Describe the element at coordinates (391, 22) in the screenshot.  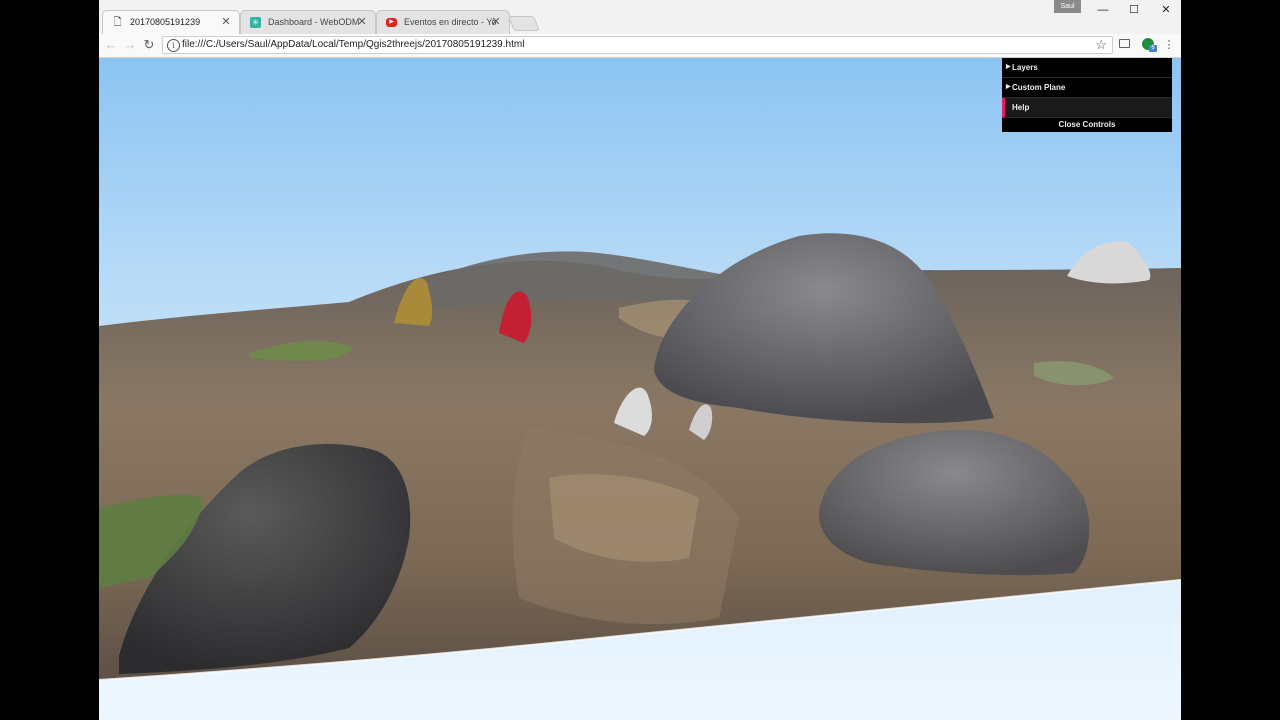
I see `youtube-icon: ▶` at that location.